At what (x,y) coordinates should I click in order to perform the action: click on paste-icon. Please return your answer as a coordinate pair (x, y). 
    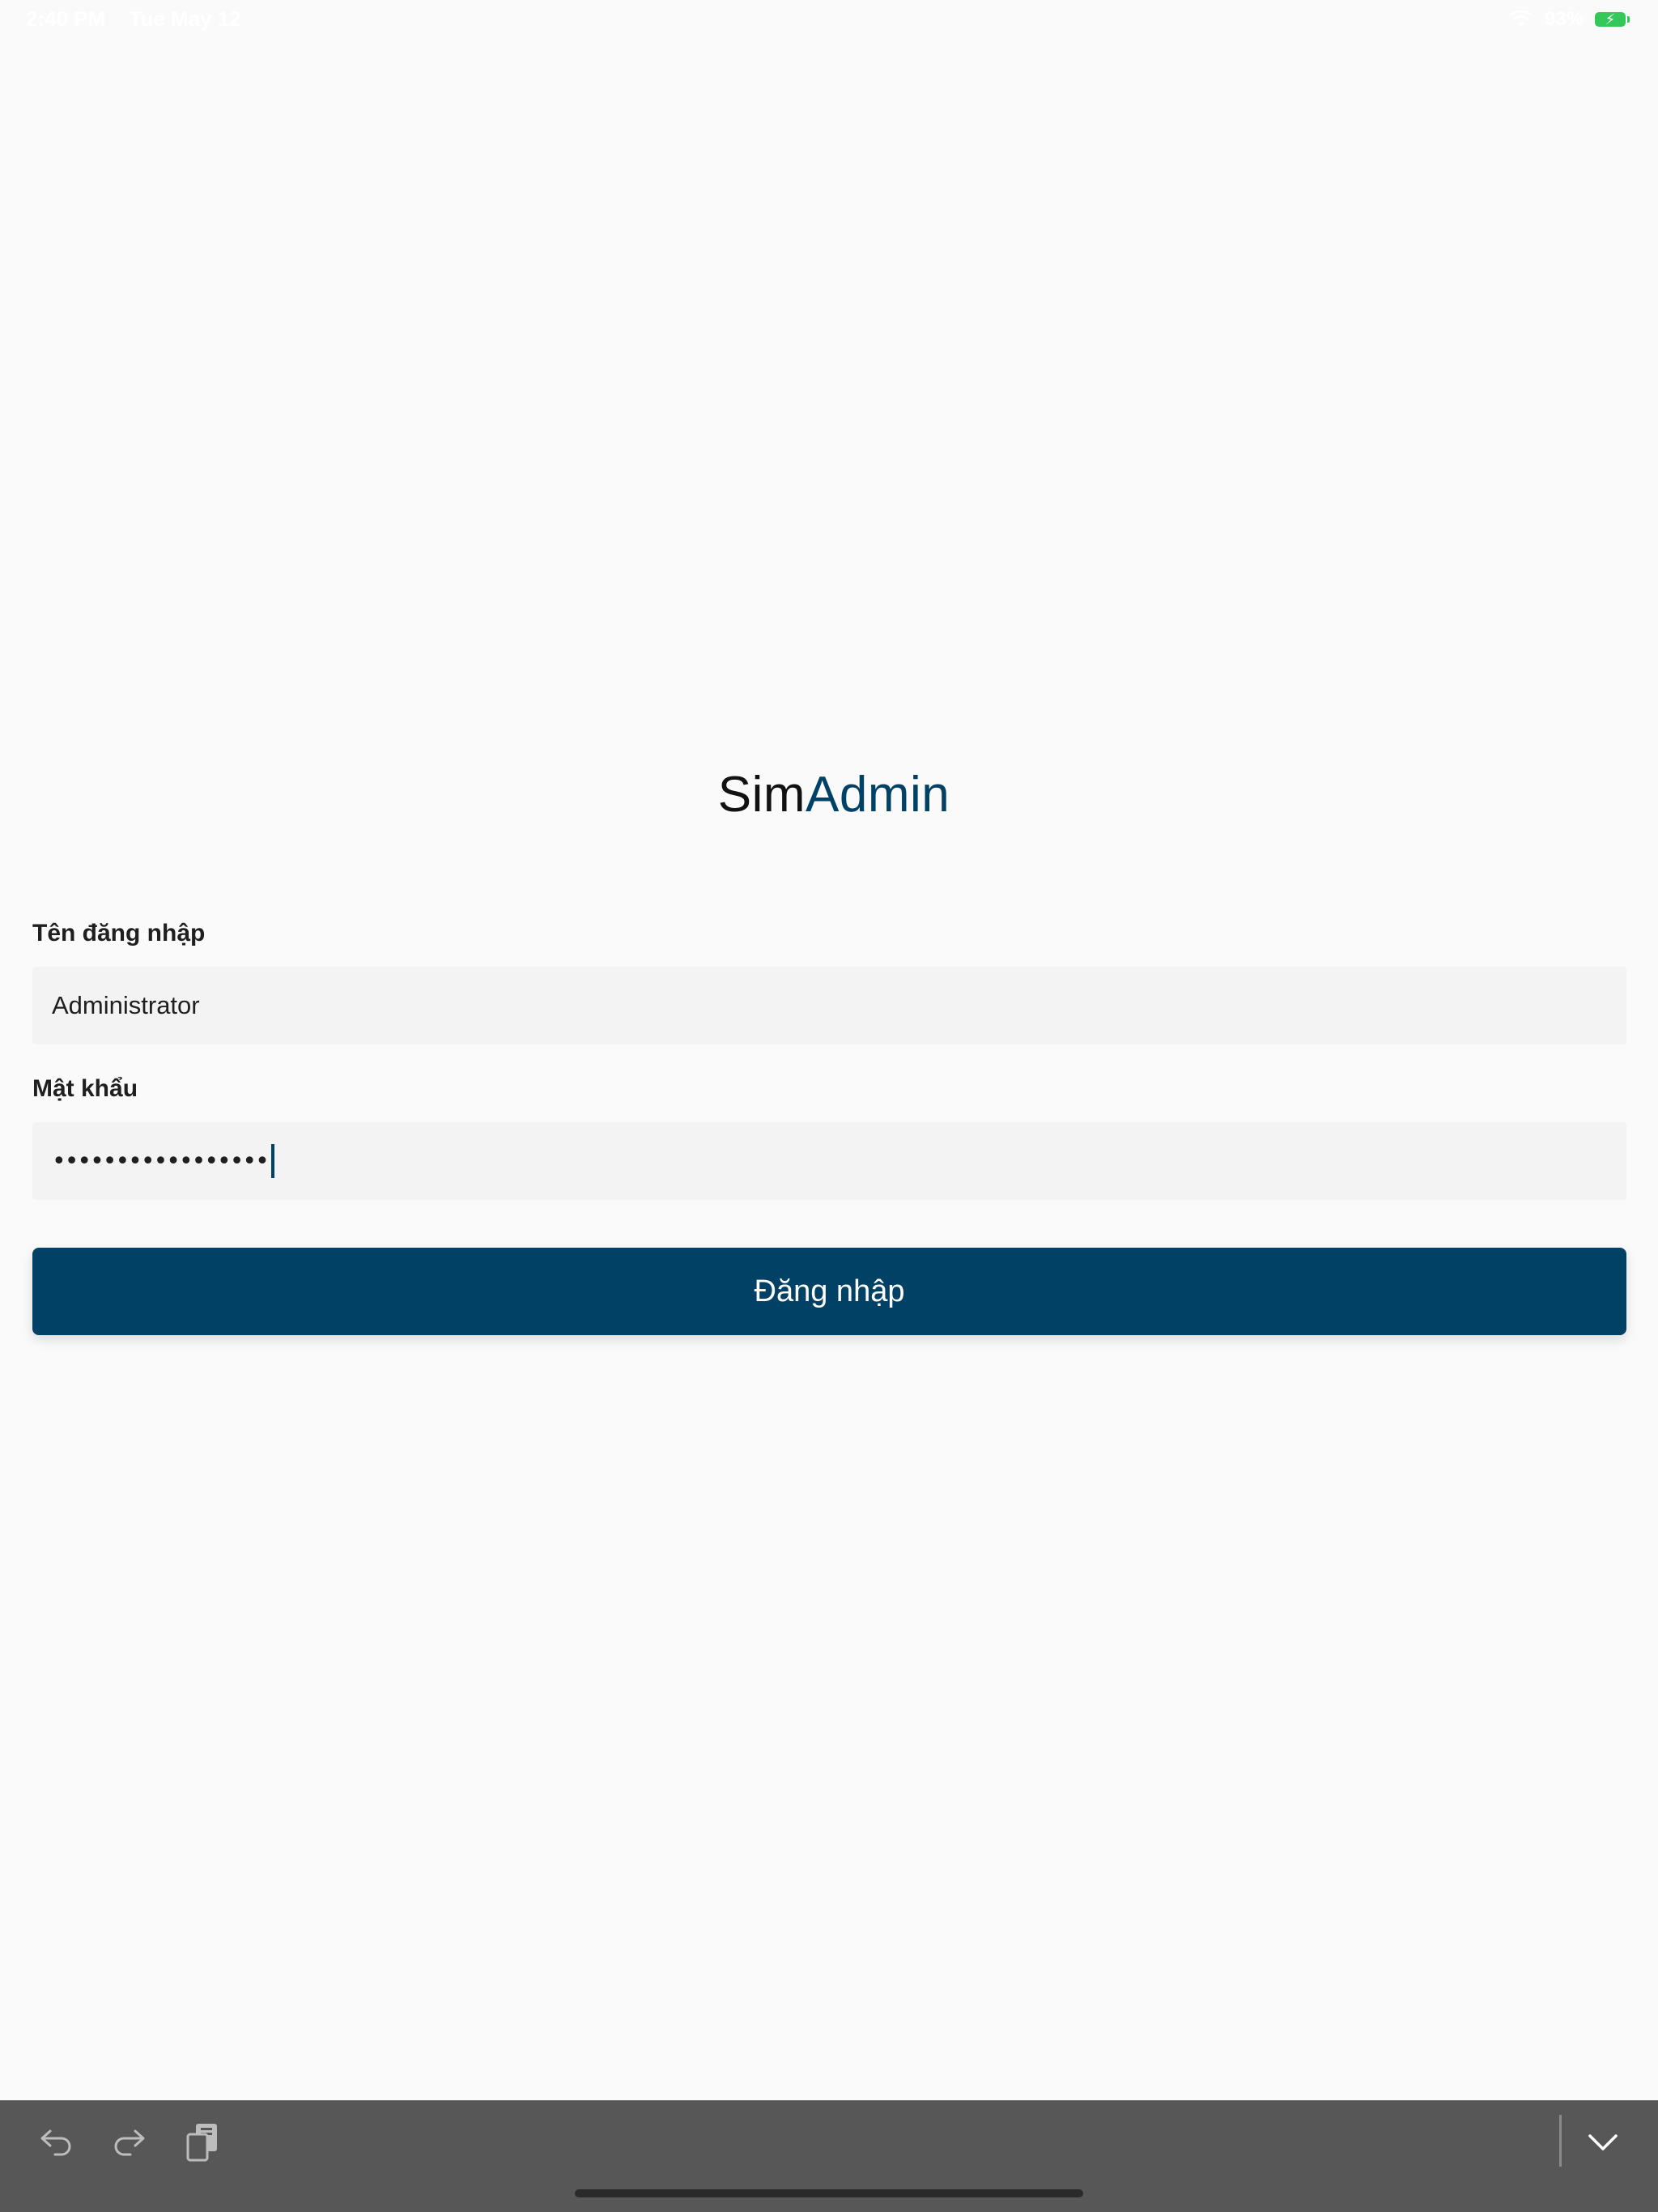
    Looking at the image, I should click on (202, 2144).